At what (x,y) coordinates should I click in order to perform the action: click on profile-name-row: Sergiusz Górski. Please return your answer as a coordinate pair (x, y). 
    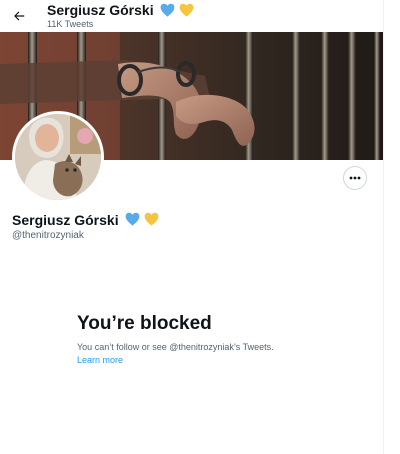
    Looking at the image, I should click on (85, 221).